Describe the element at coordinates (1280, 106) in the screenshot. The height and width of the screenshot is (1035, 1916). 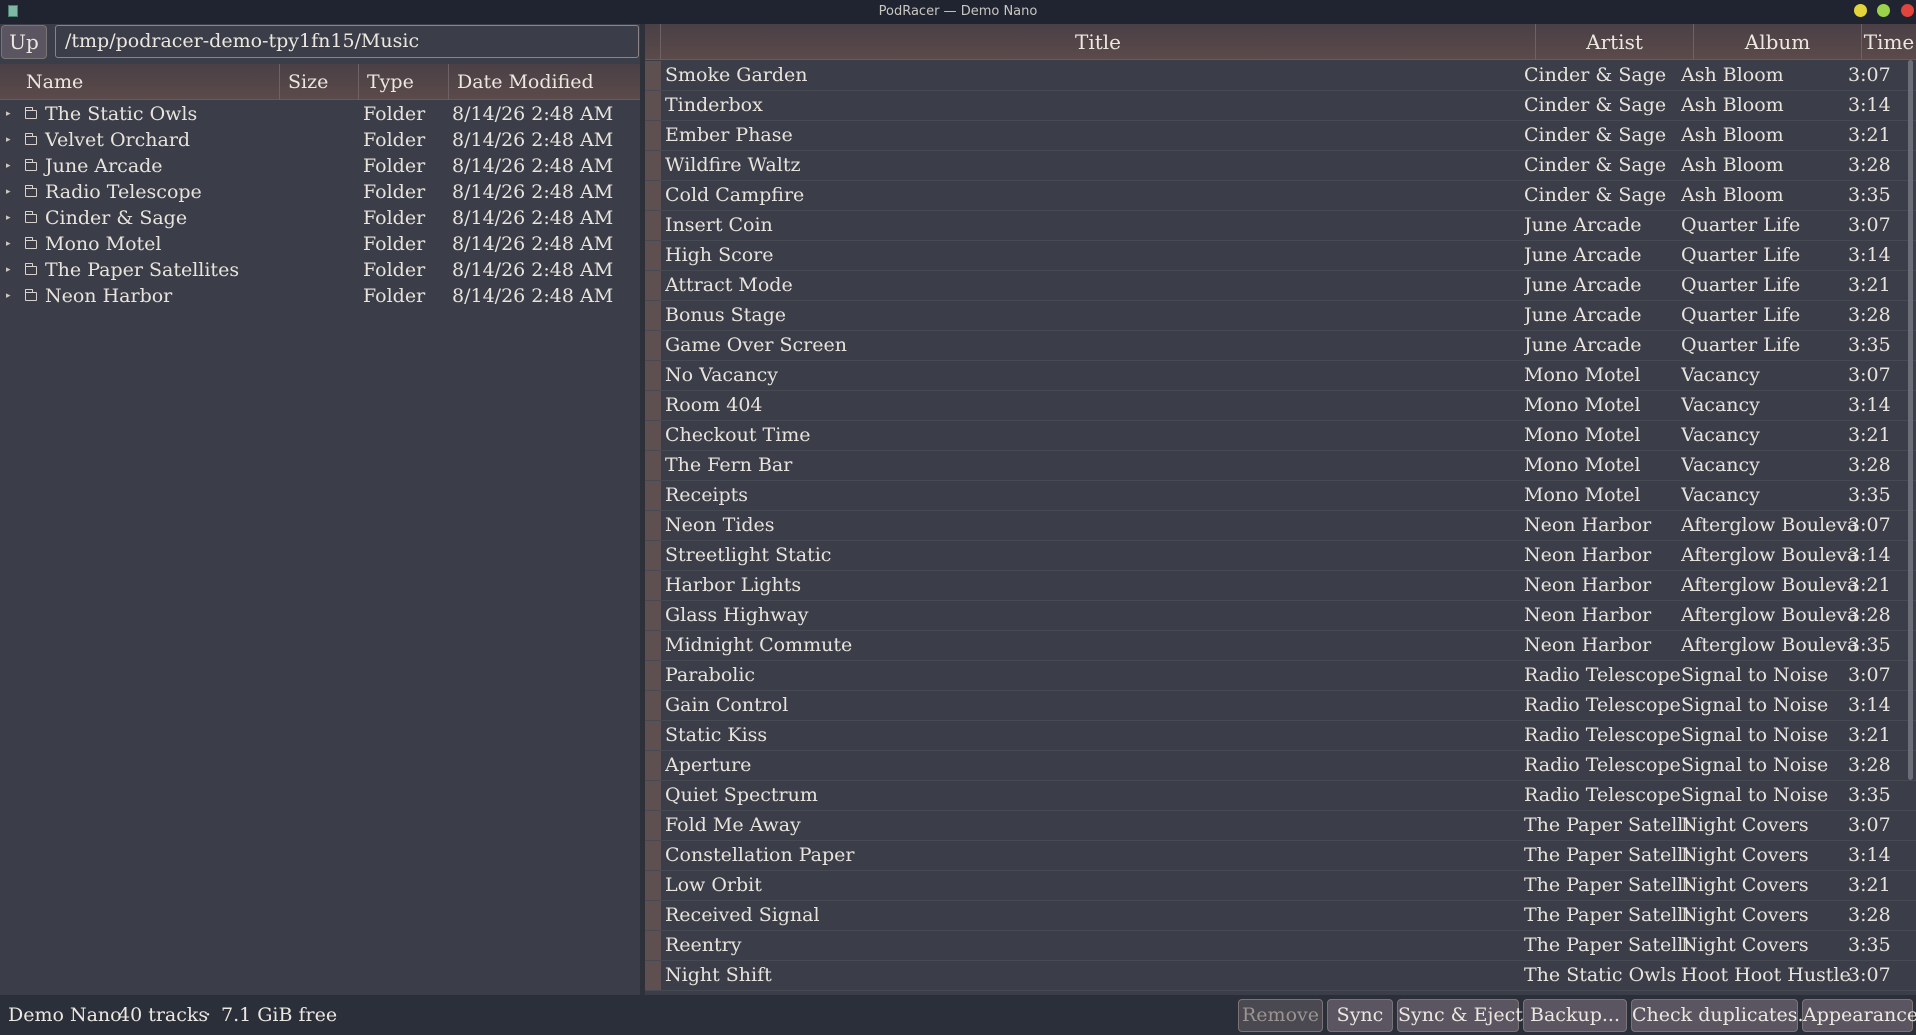
I see `track-row: Tinderbox Cinder & Sage Ash Bloom 3:14` at that location.